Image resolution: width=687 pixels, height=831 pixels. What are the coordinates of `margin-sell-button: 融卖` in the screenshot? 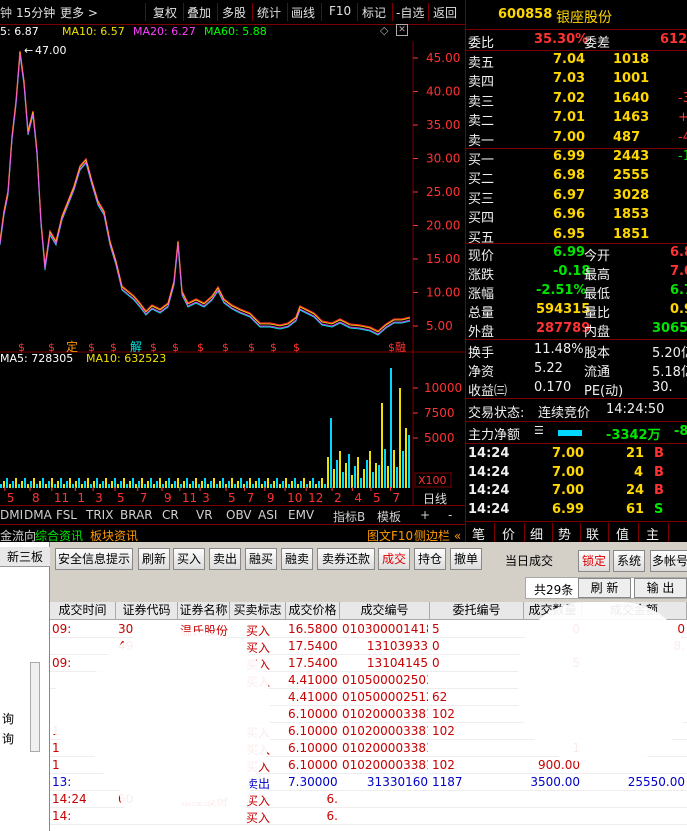 It's located at (297, 559).